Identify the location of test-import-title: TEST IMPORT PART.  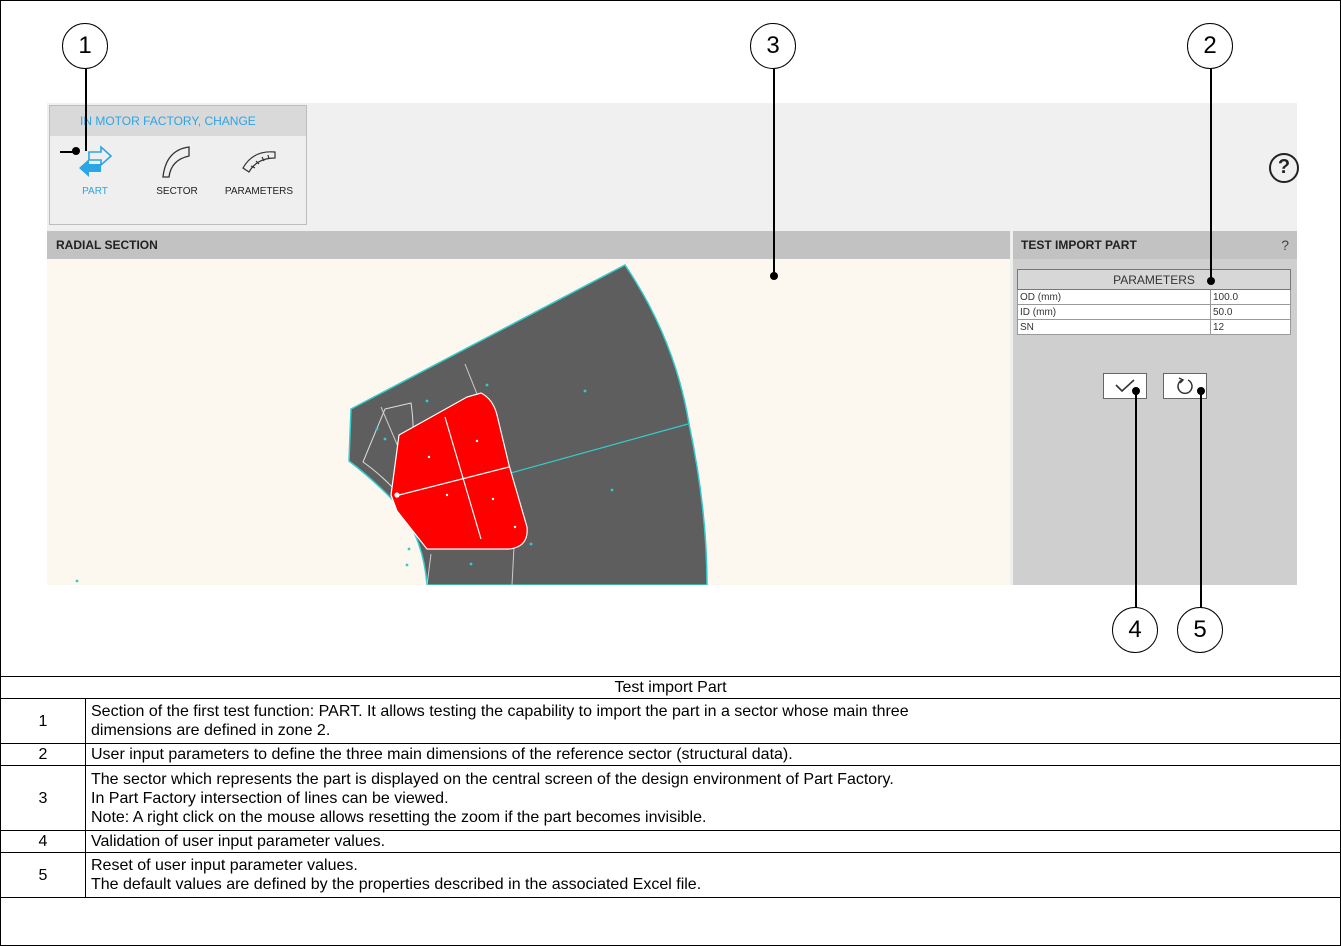
(1155, 245).